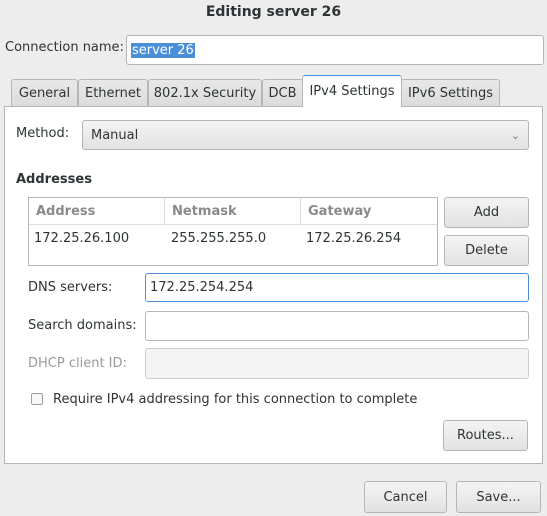  Describe the element at coordinates (233, 211) in the screenshot. I see `column-header-netmask: Netmask` at that location.